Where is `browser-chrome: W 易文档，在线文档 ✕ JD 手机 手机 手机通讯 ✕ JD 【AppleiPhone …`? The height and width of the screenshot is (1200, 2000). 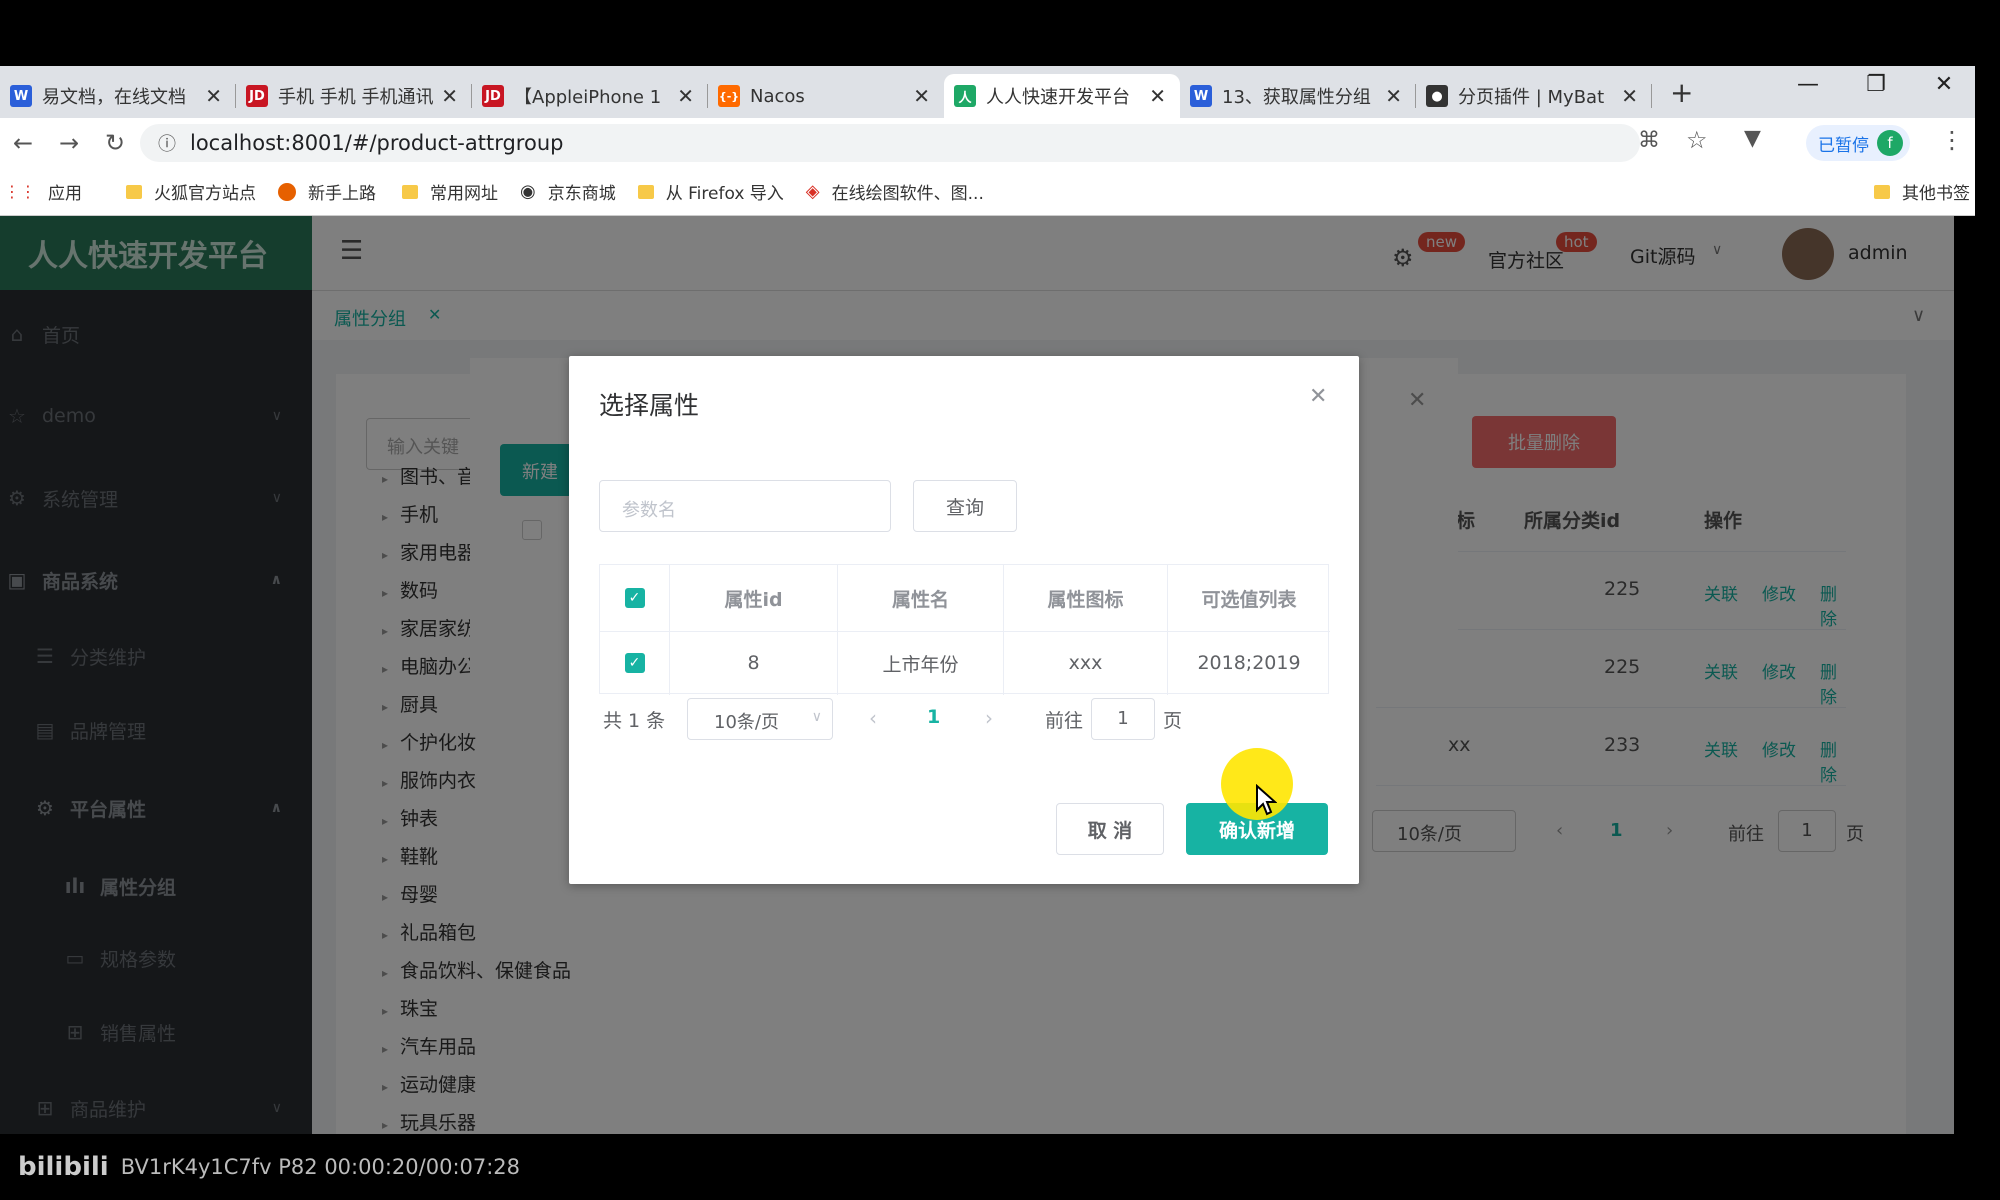
browser-chrome: W 易文档，在线文档 ✕ JD 手机 手机 手机通讯 ✕ JD 【AppleiPhone … is located at coordinates (987, 141).